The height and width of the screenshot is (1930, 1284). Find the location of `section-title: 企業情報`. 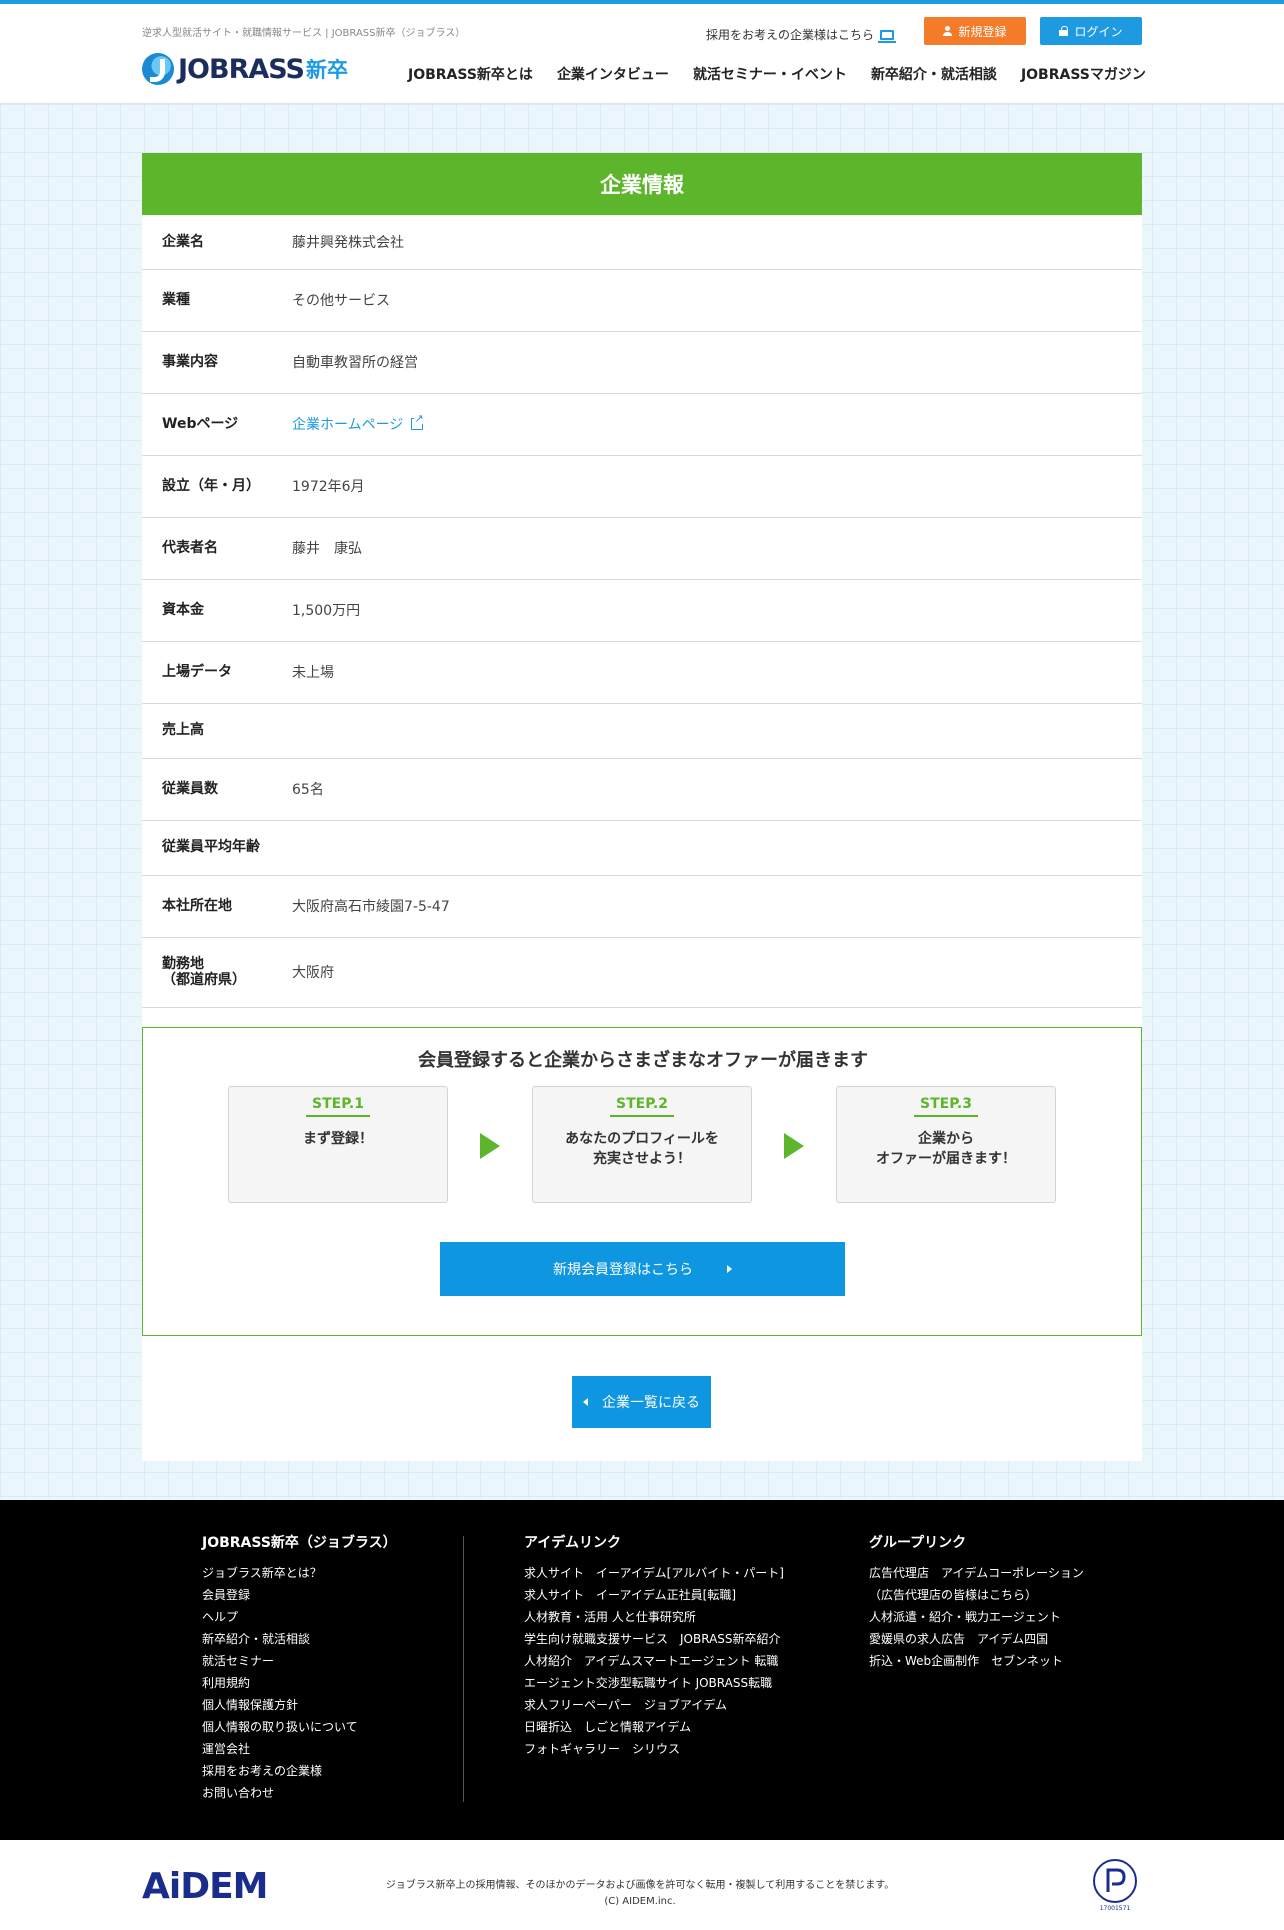

section-title: 企業情報 is located at coordinates (642, 184).